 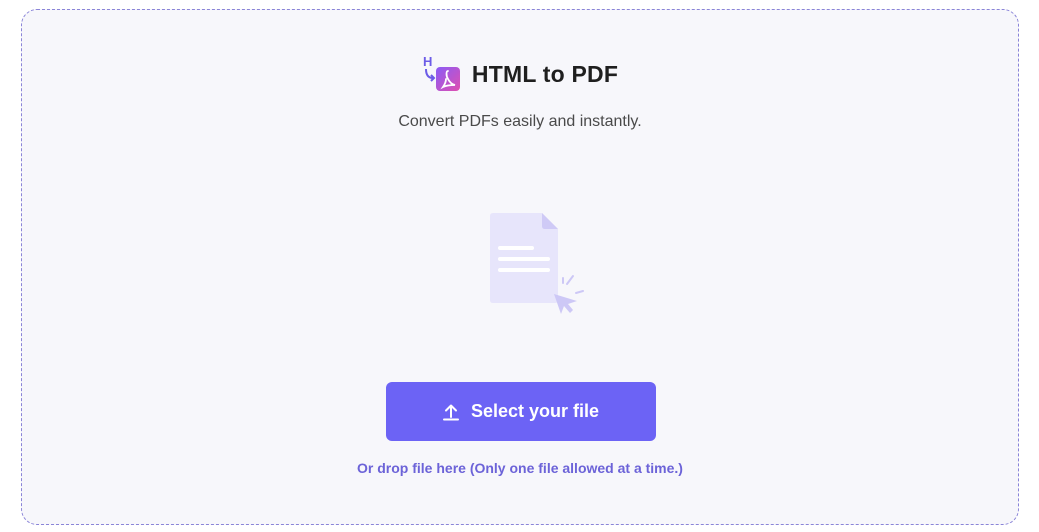 What do you see at coordinates (545, 73) in the screenshot?
I see `page-title: HTML to PDF` at bounding box center [545, 73].